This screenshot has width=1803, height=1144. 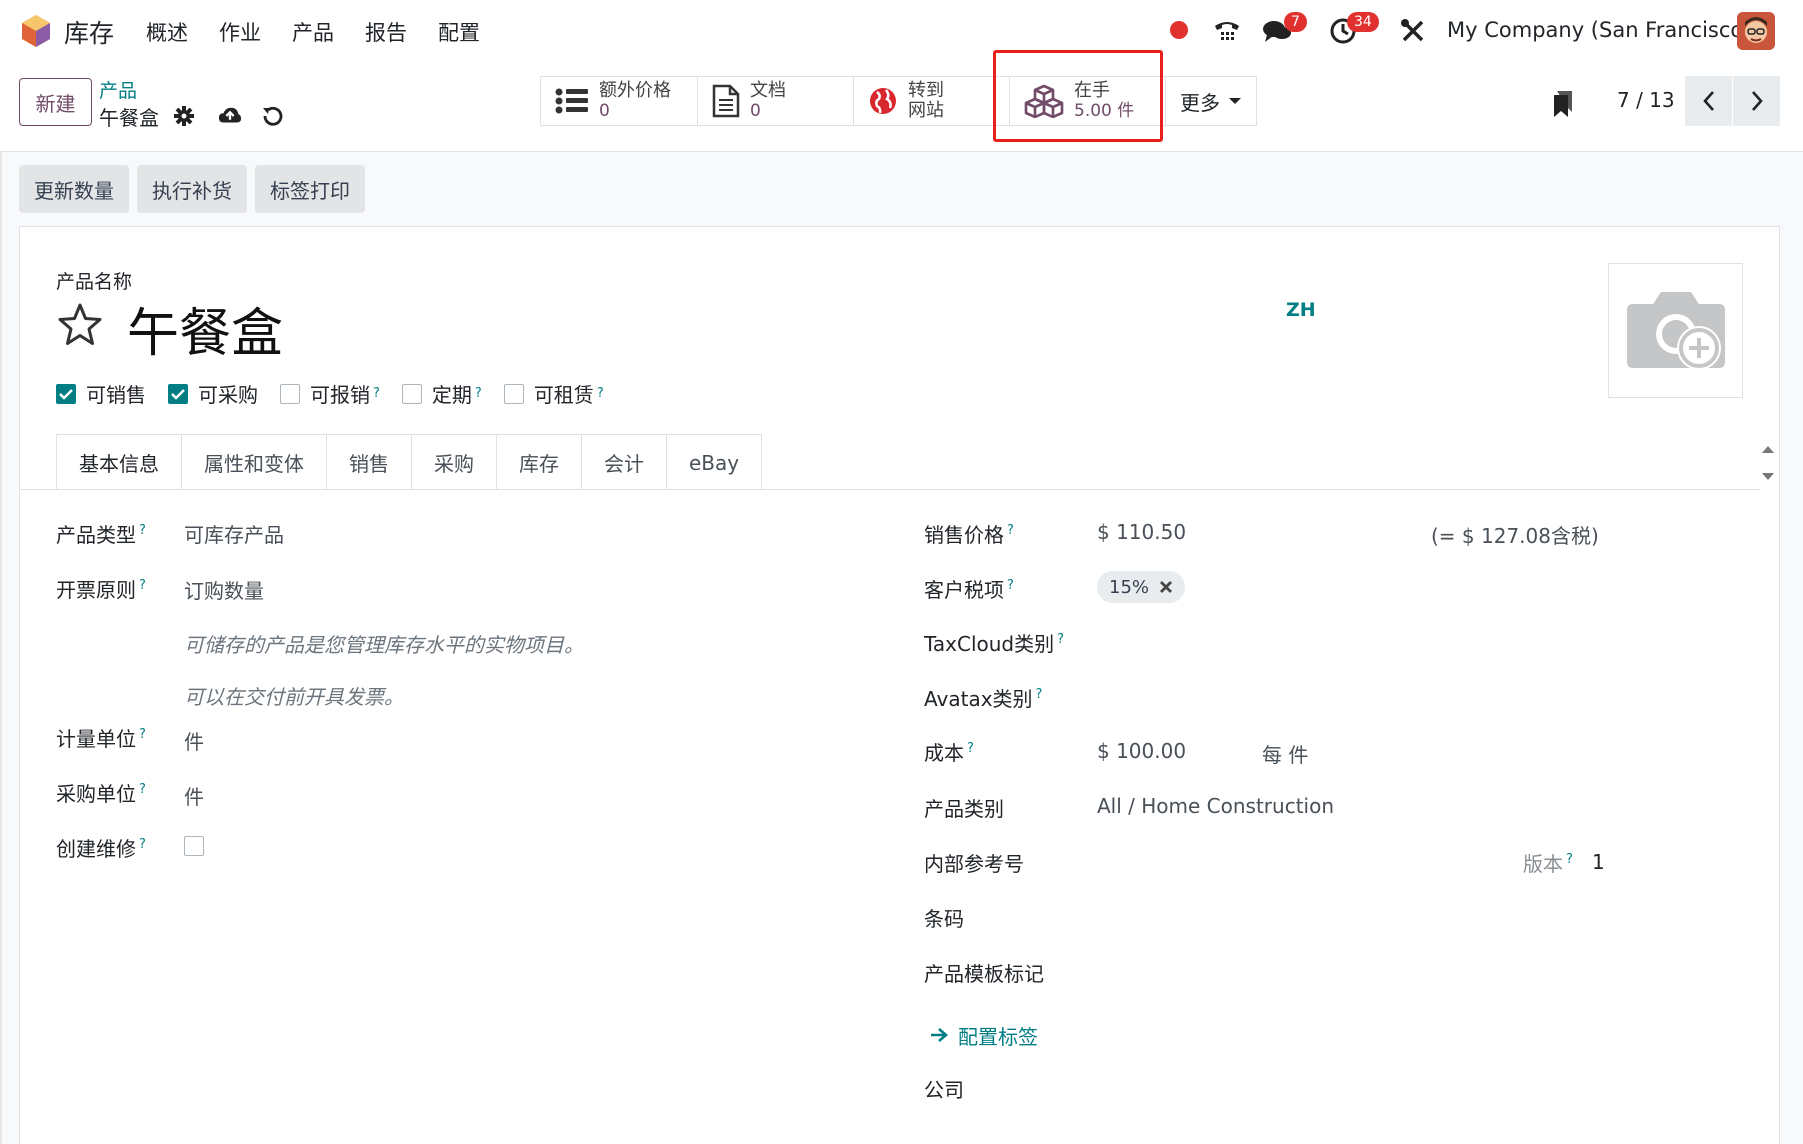 I want to click on smart-button-value: 网站, so click(x=926, y=110).